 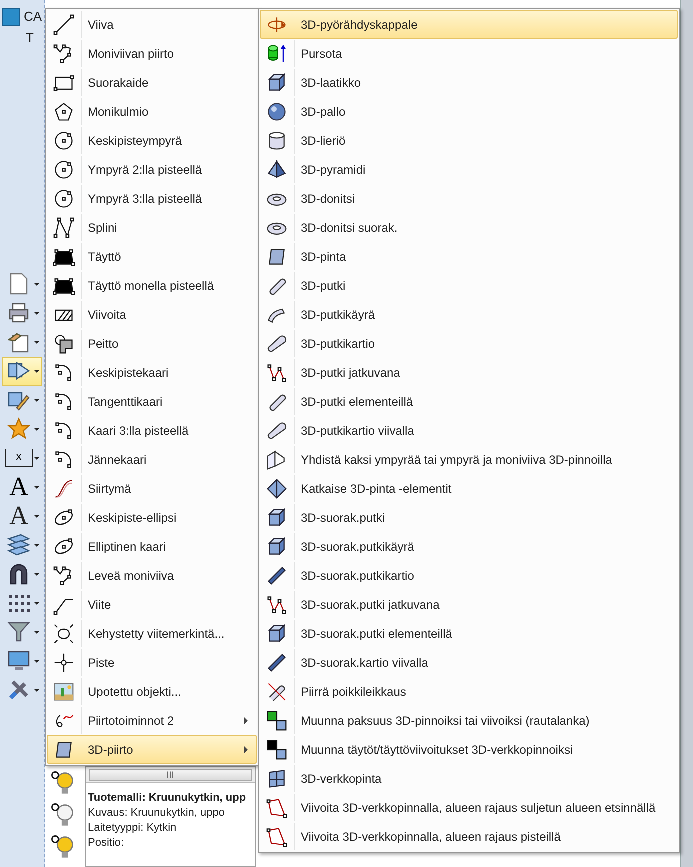 I want to click on menu-item: Yhdistä kaksi ympyrää tai ympyrä ja moniviiva 3D-pinnoilla, so click(x=469, y=459).